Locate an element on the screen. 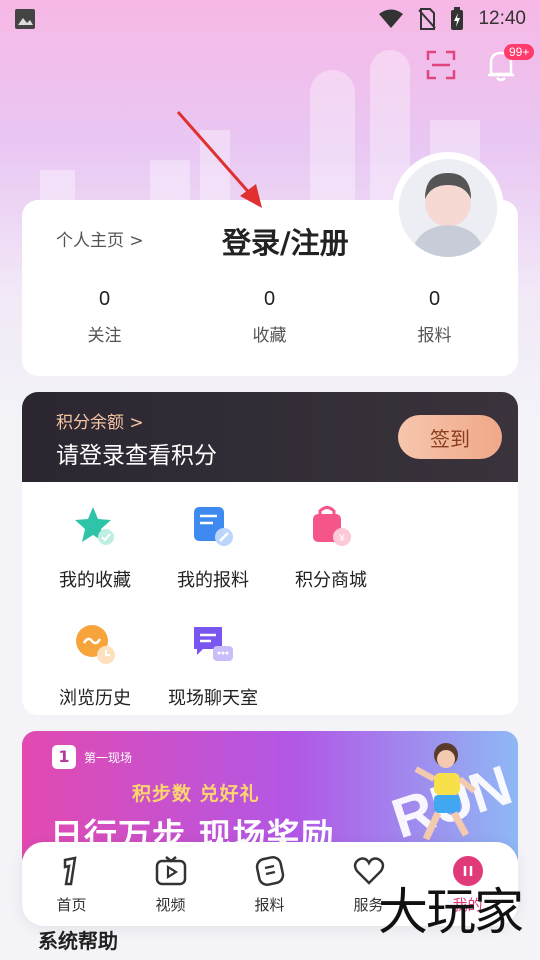  avatar-container is located at coordinates (448, 208).